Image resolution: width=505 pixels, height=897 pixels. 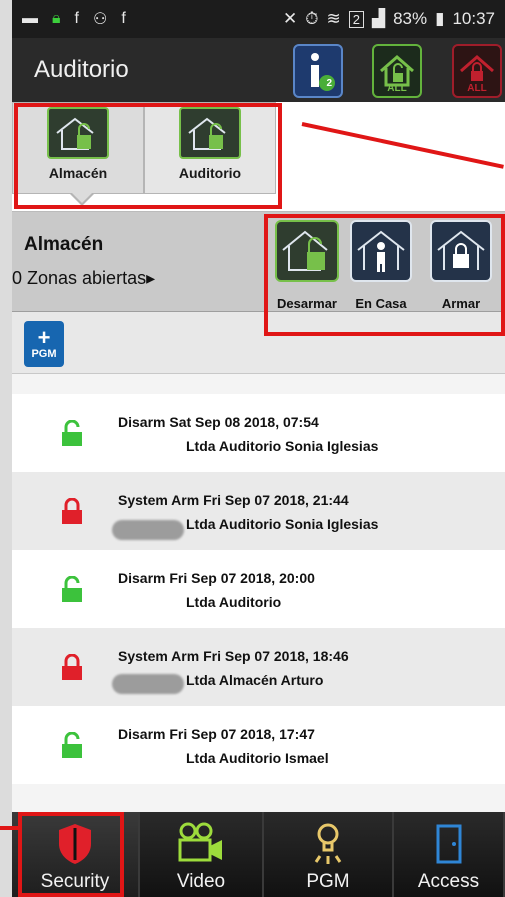 I want to click on mute-icon: ✕, so click(x=290, y=18).